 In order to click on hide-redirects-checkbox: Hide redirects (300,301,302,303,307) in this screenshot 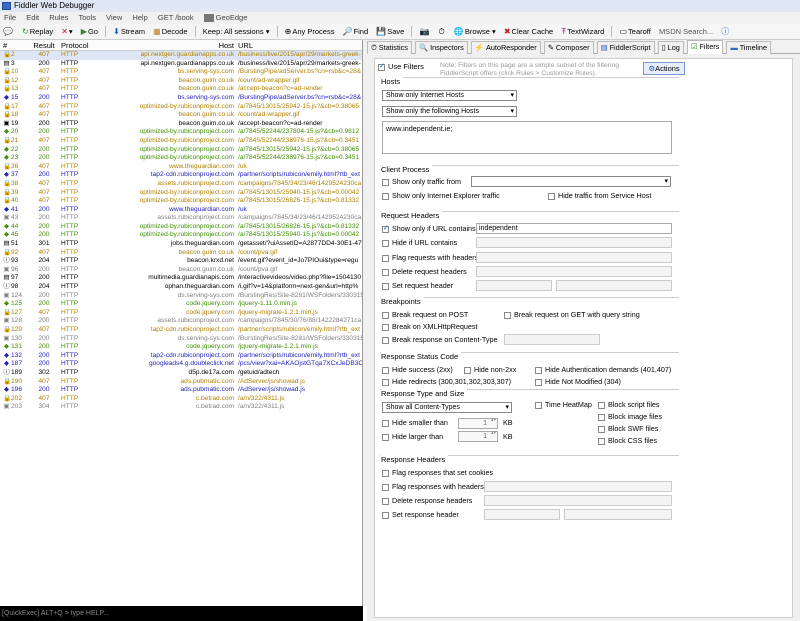, I will do `click(446, 381)`.